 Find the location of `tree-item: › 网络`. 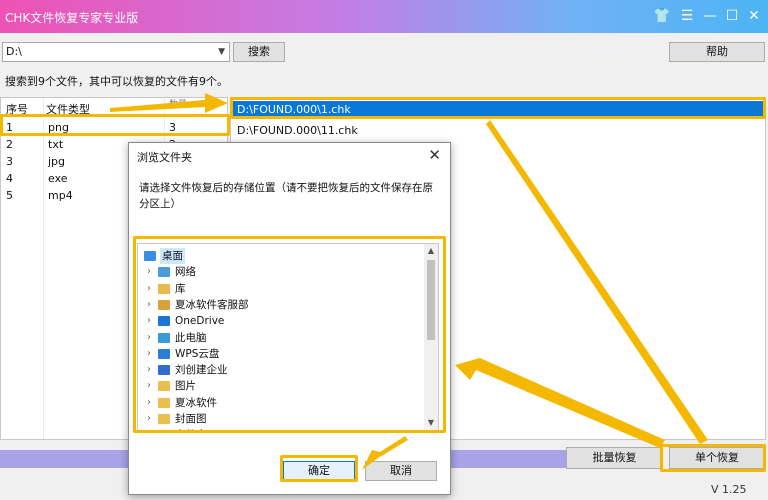

tree-item: › 网络 is located at coordinates (283, 272).